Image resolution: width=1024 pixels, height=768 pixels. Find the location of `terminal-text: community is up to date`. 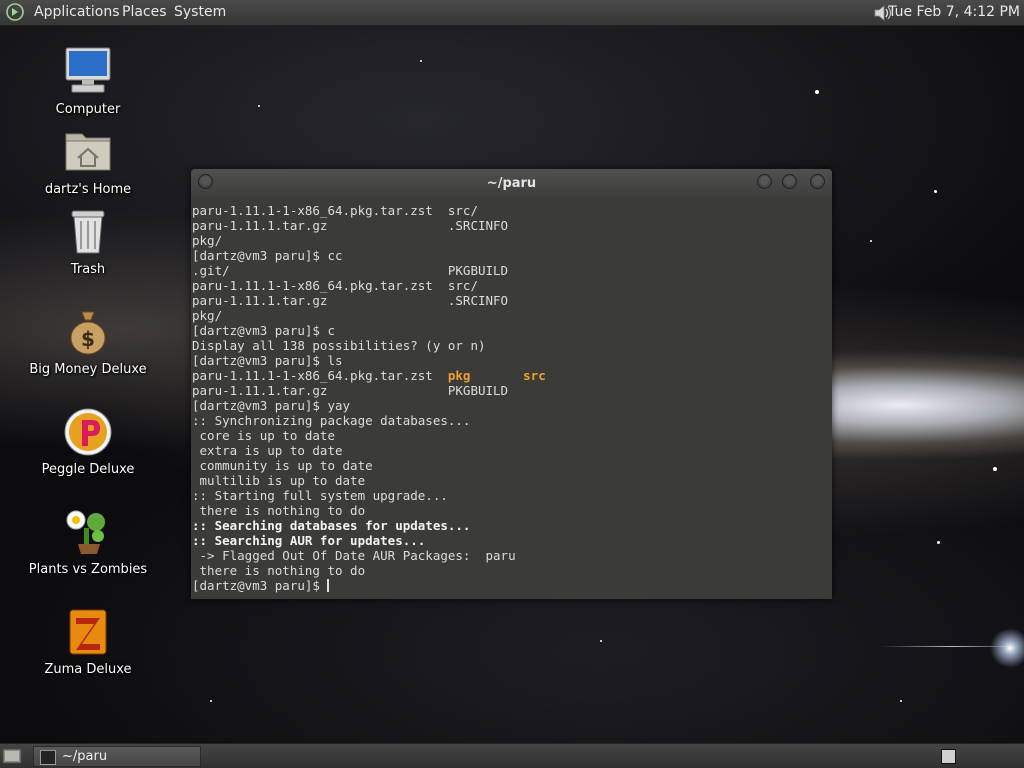

terminal-text: community is up to date is located at coordinates (282, 465).